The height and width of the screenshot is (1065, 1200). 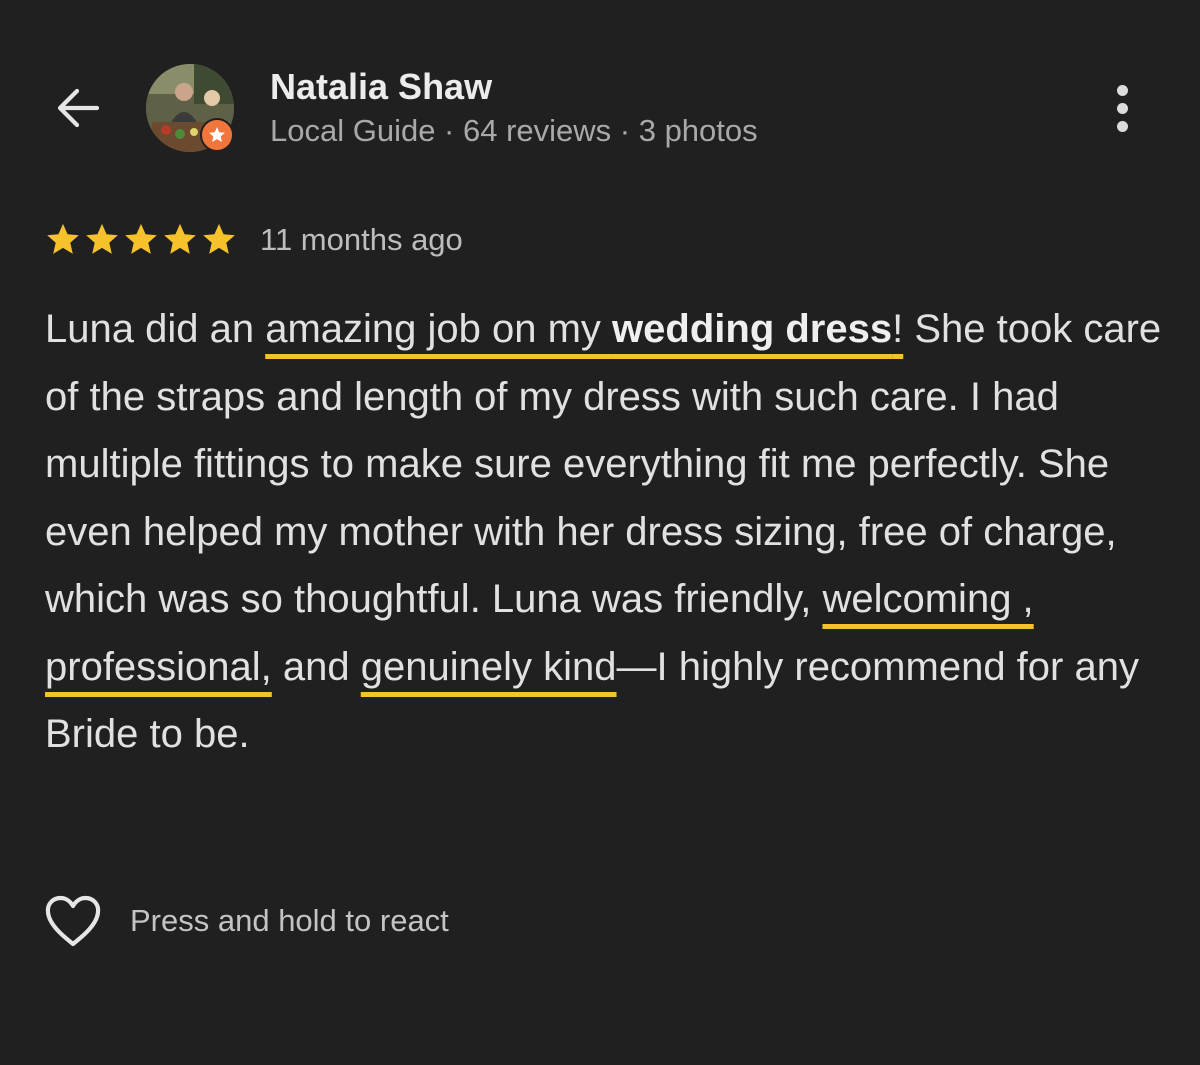 I want to click on arrow-left-icon, so click(x=78, y=108).